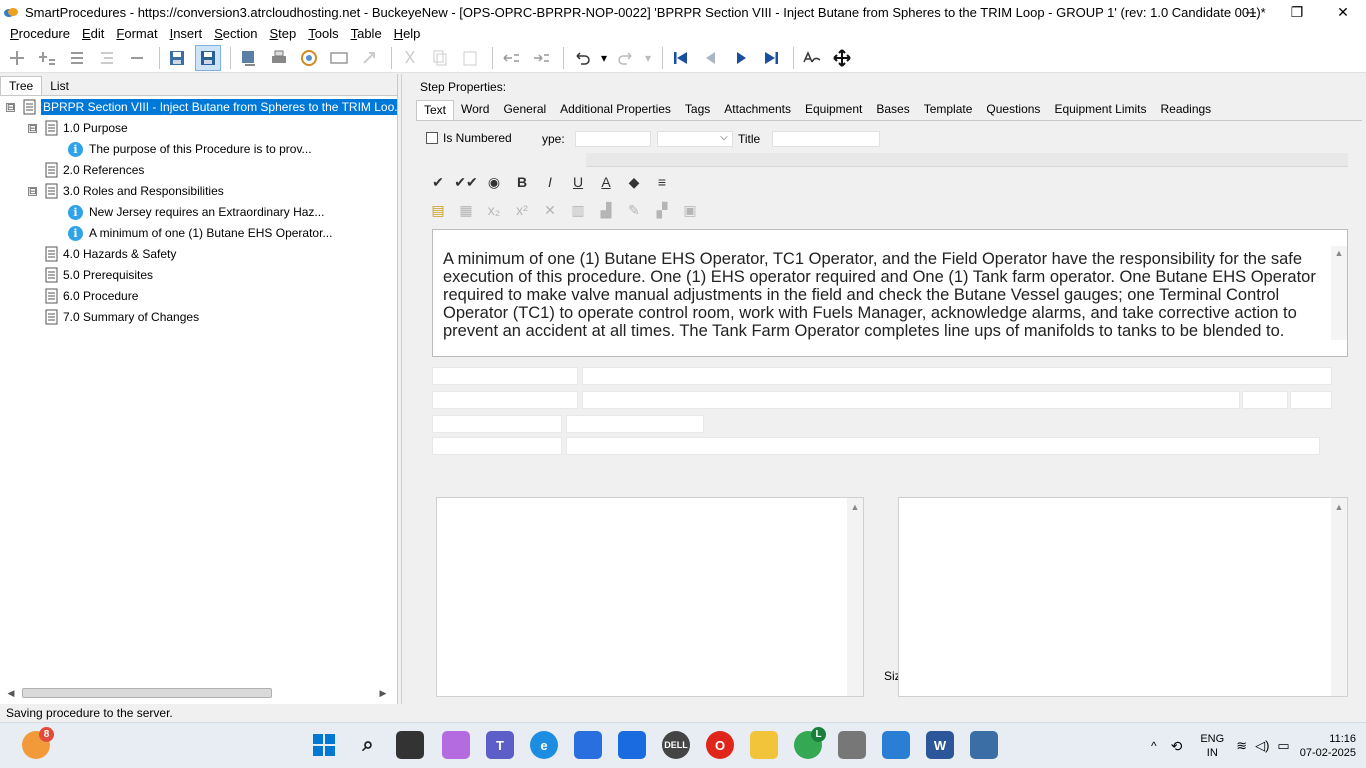 Image resolution: width=1366 pixels, height=768 pixels. I want to click on scroll-thumb, so click(147, 693).